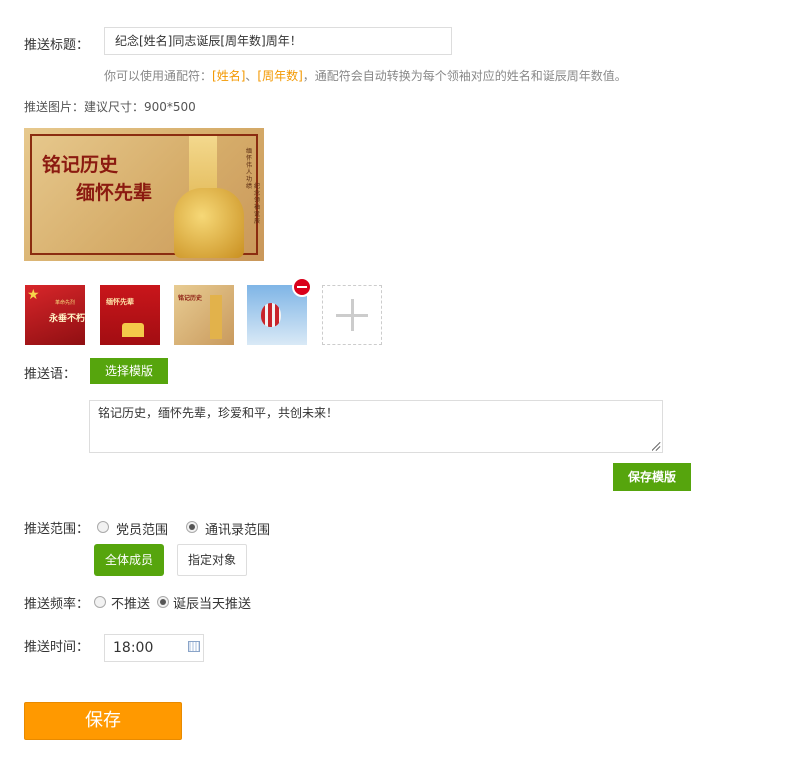  I want to click on add-image-button, so click(352, 315).